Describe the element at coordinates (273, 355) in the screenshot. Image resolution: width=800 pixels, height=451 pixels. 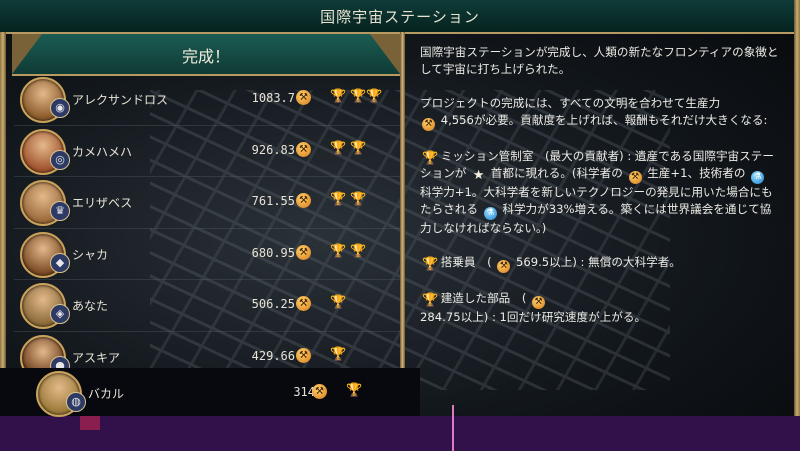
I see `contribution-score: 429.66` at that location.